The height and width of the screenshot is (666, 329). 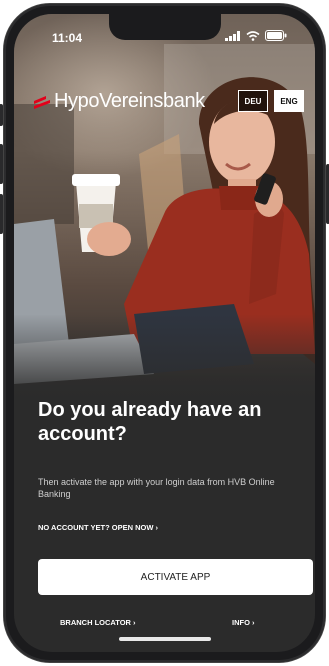 What do you see at coordinates (165, 27) in the screenshot?
I see `camera-notch` at bounding box center [165, 27].